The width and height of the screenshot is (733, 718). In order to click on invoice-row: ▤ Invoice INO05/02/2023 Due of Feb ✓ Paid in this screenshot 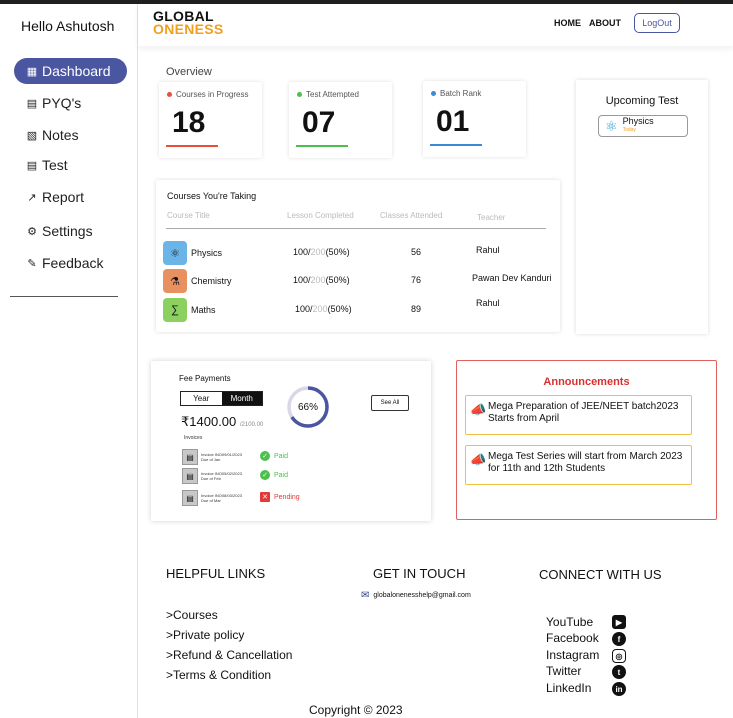, I will do `click(272, 476)`.